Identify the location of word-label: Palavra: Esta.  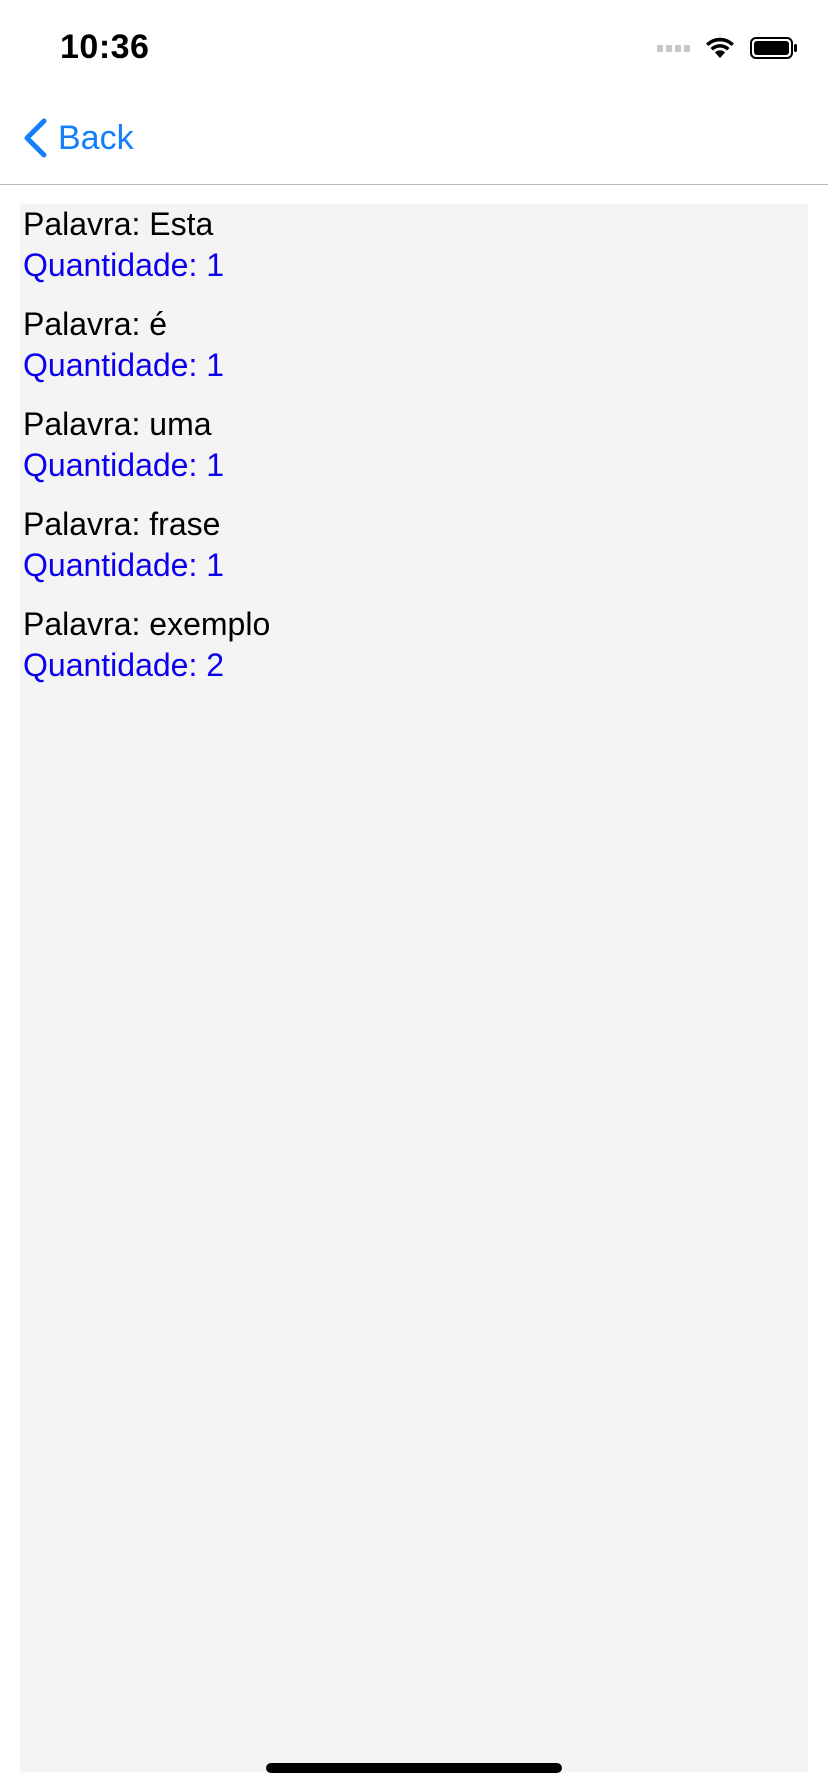
(118, 224).